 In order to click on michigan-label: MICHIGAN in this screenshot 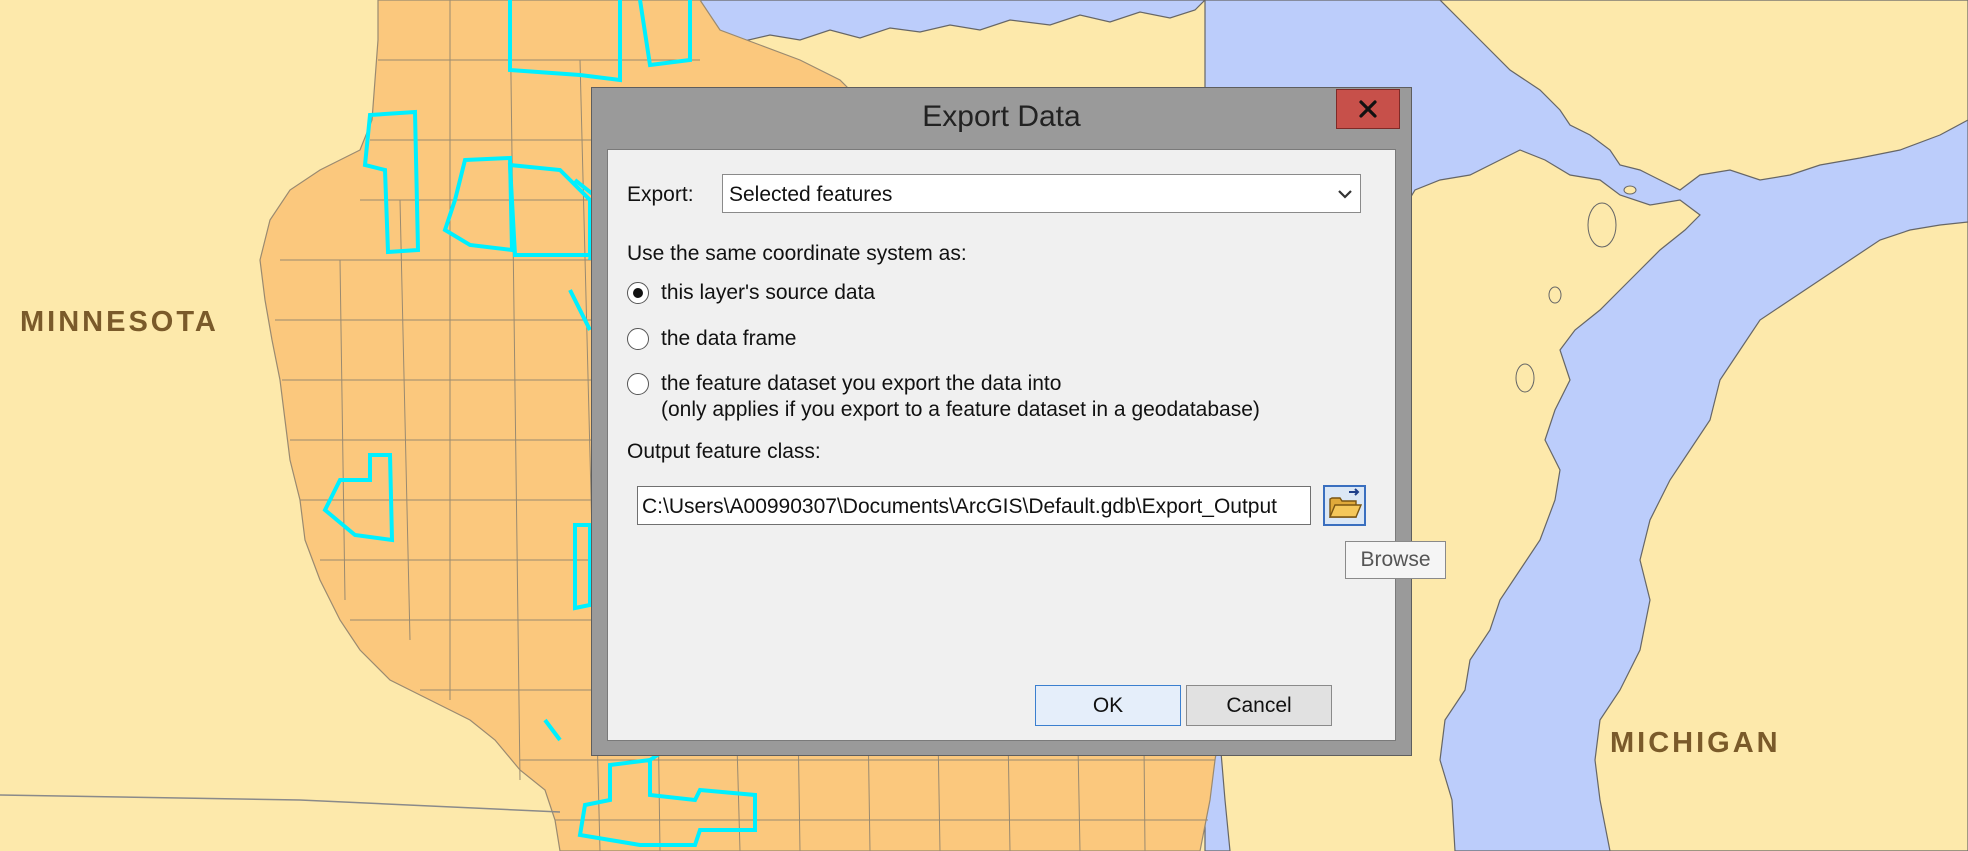, I will do `click(1695, 743)`.